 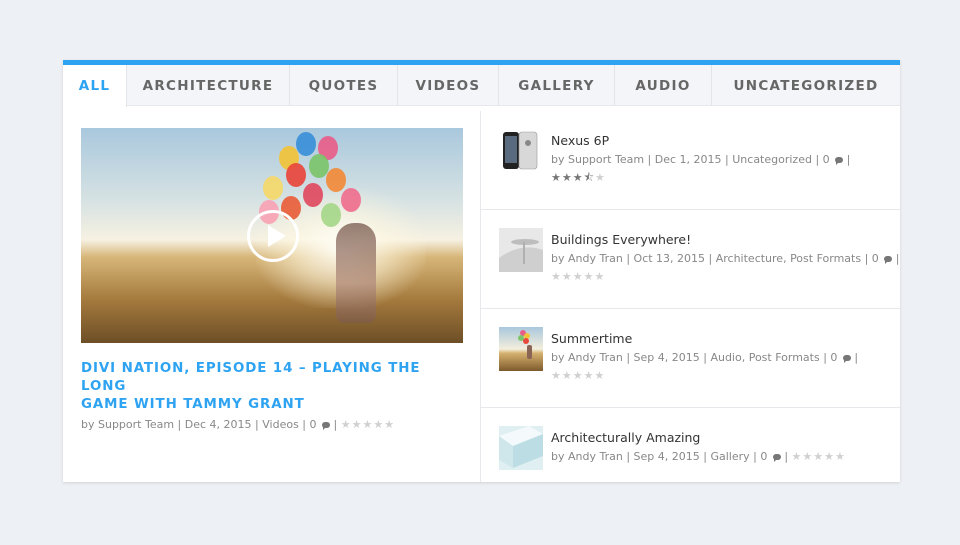 I want to click on post-thumbnail-arch, so click(x=521, y=448).